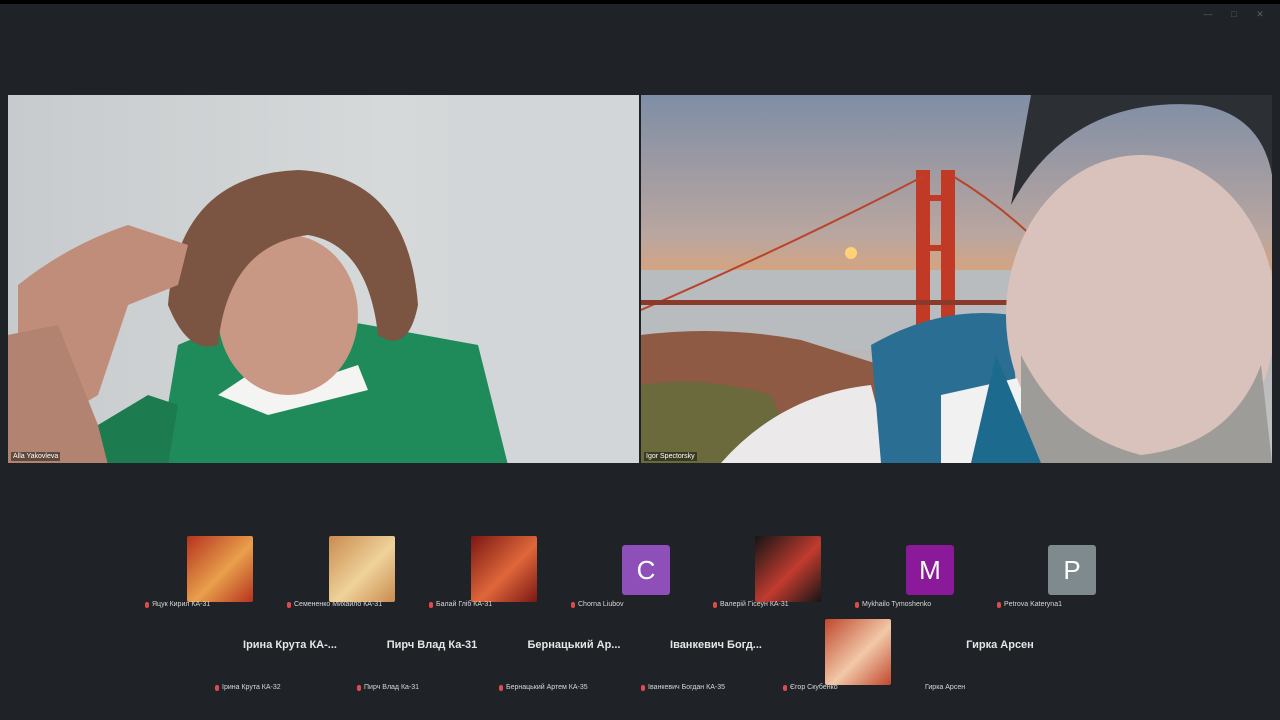 The height and width of the screenshot is (720, 1280). What do you see at coordinates (670, 456) in the screenshot?
I see `video-name-label: Igor Spectorsky` at bounding box center [670, 456].